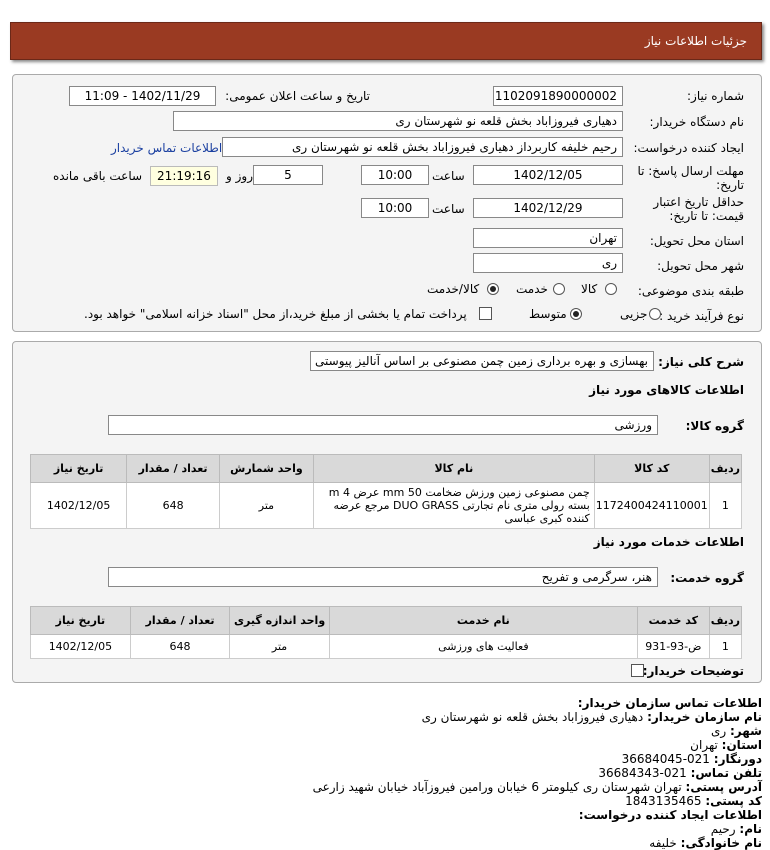  Describe the element at coordinates (383, 425) in the screenshot. I see `goods-group-field: ورزشی` at that location.